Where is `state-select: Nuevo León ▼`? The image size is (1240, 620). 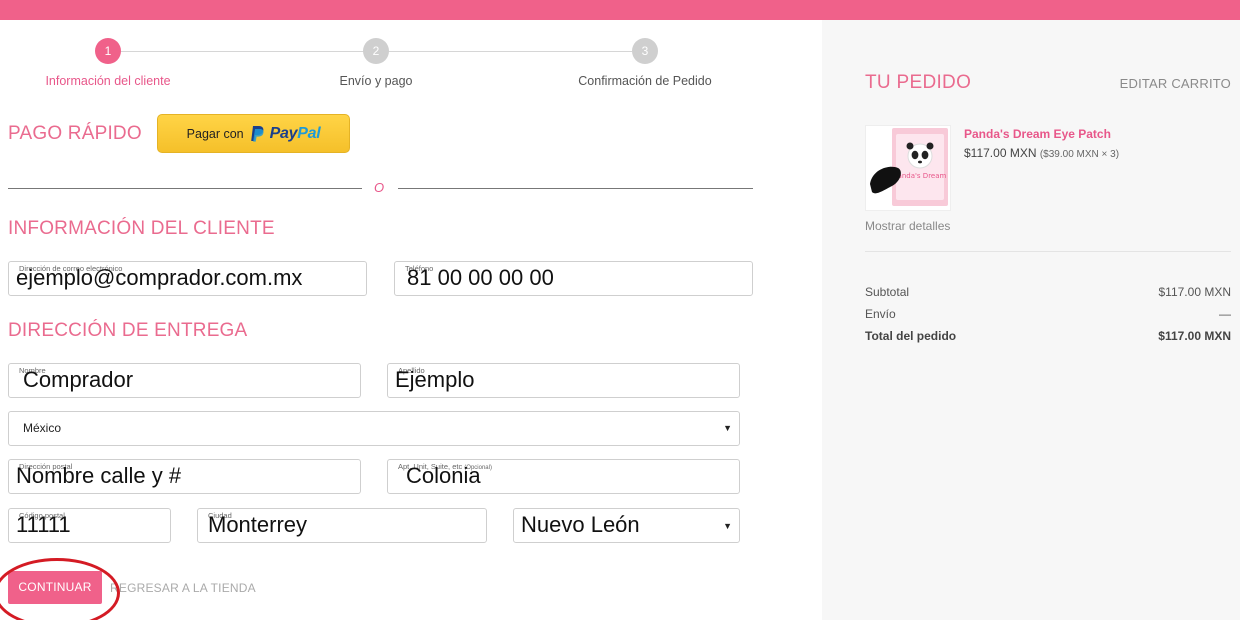
state-select: Nuevo León ▼ is located at coordinates (626, 525).